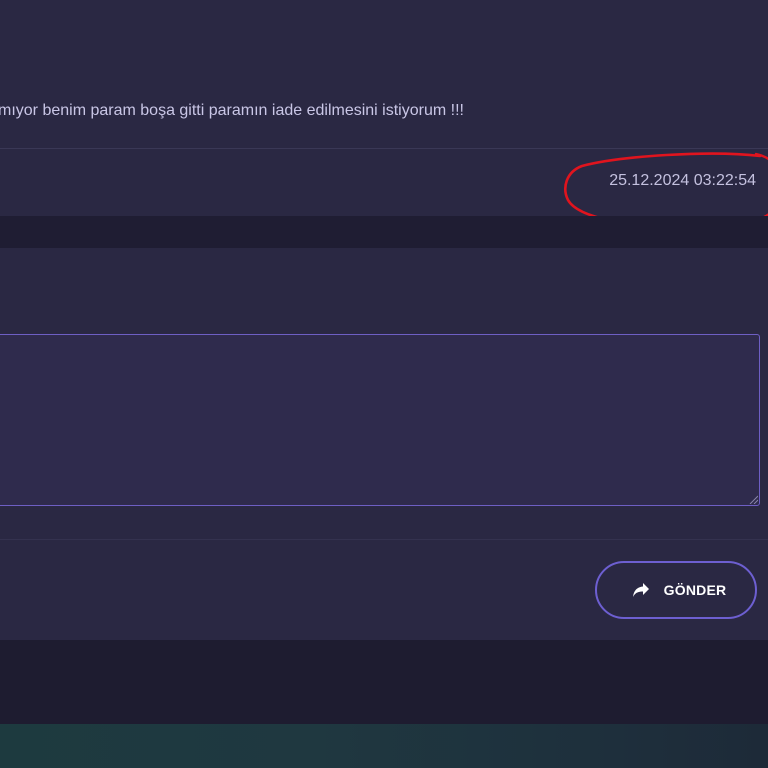  I want to click on section-gap, so click(384, 232).